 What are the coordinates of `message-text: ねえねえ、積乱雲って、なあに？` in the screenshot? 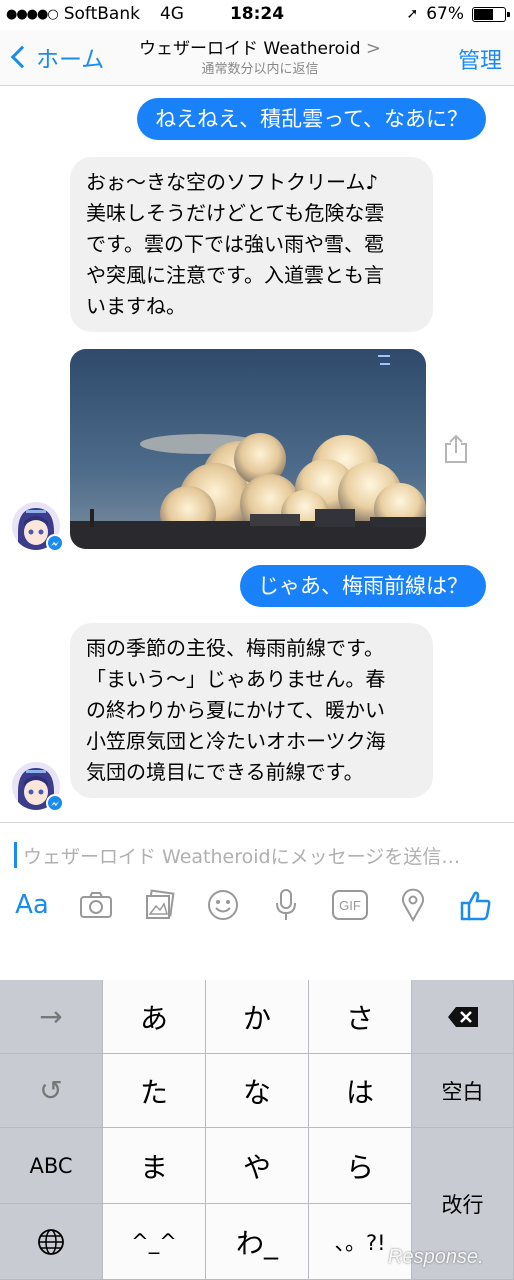 It's located at (311, 119).